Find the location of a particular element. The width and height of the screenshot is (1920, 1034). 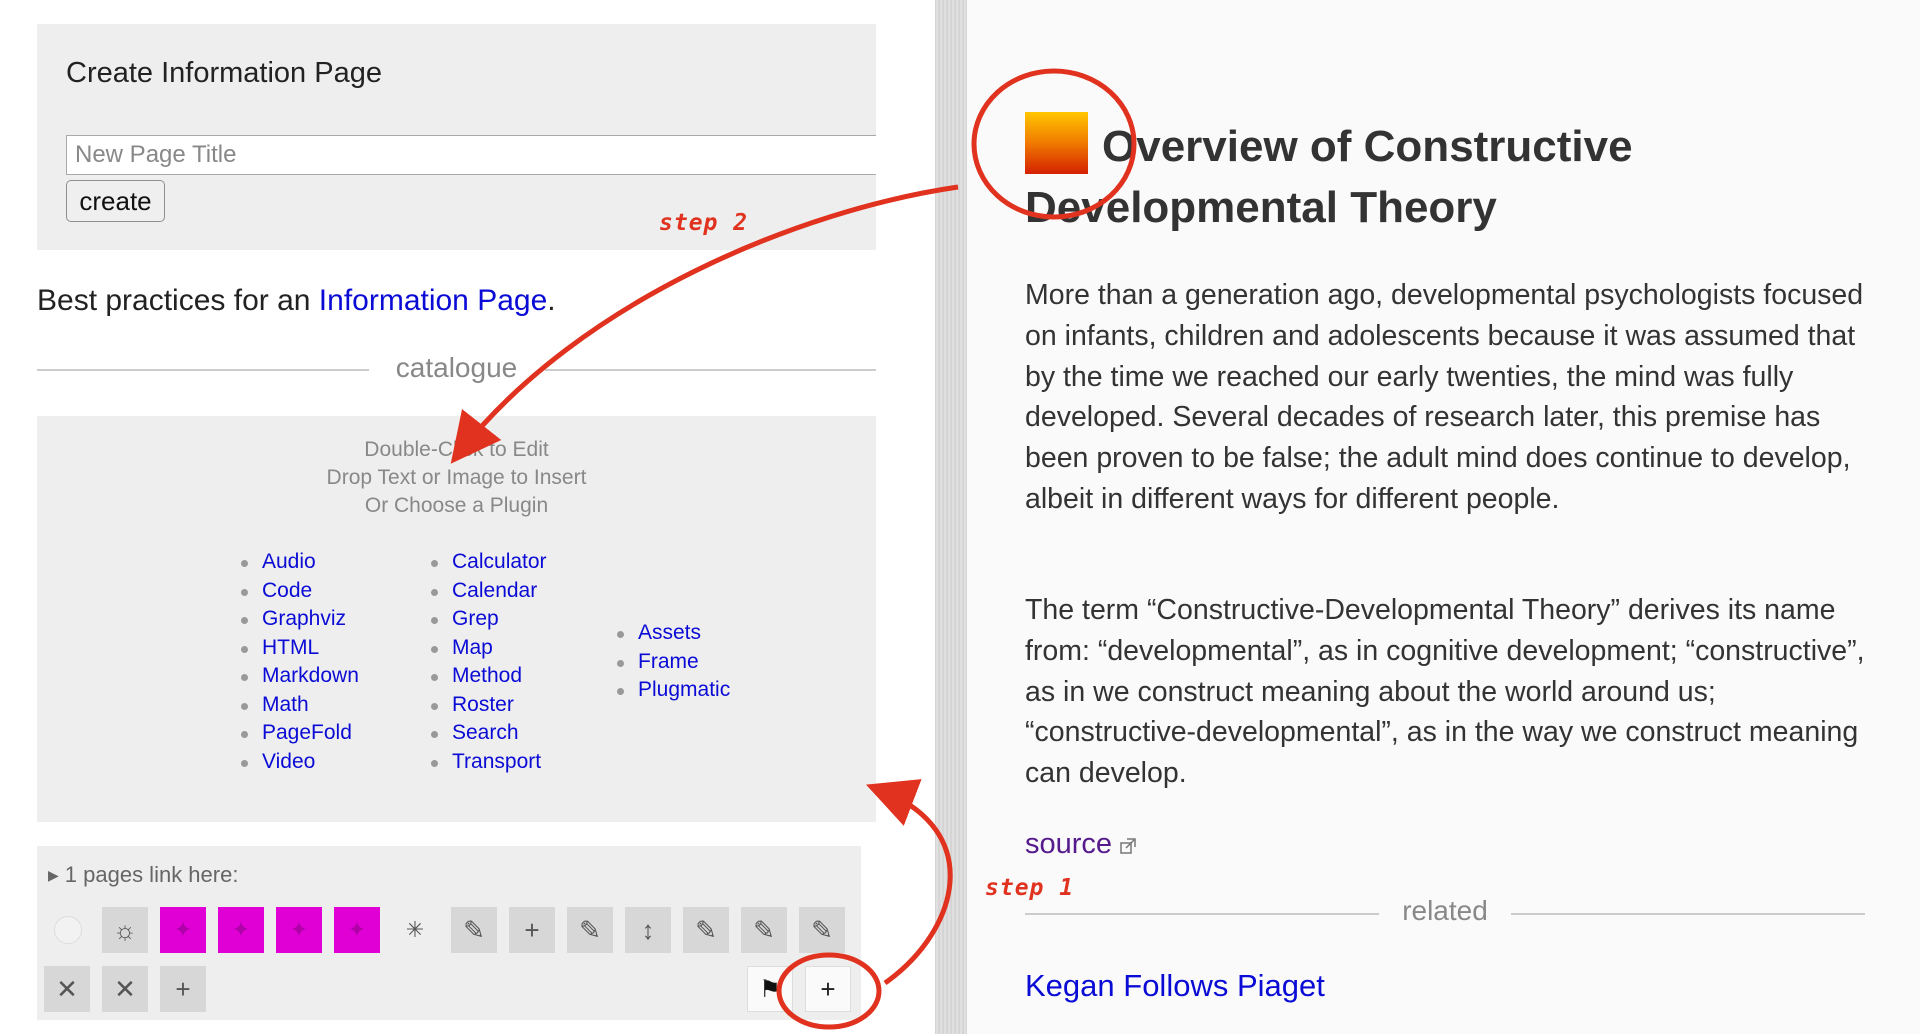

plugin-item: Assets is located at coordinates (673, 633).